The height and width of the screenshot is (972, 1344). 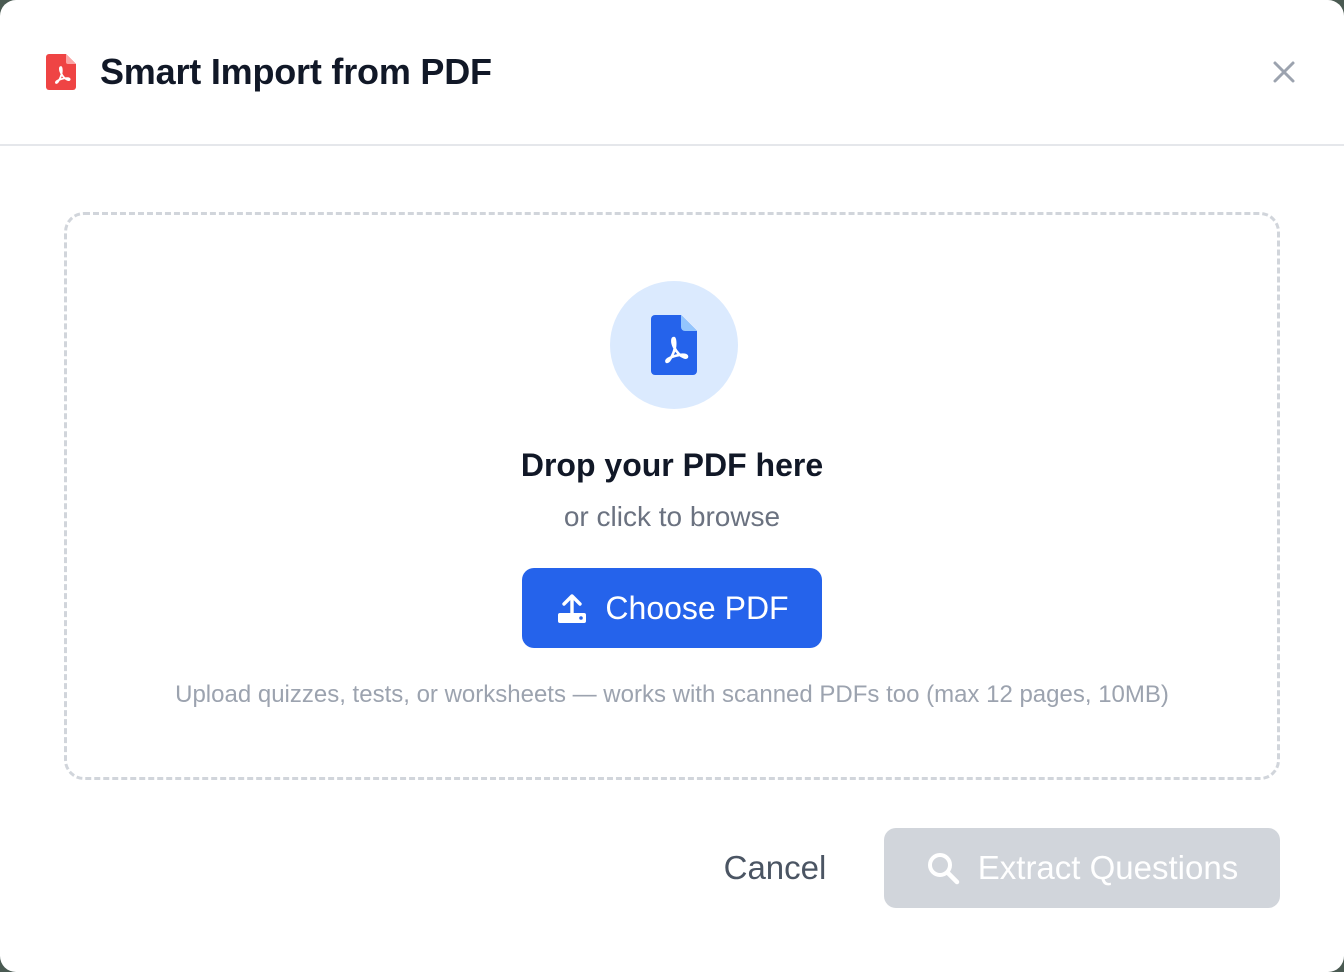 What do you see at coordinates (672, 516) in the screenshot?
I see `dropzone-subtitle: or click to browse` at bounding box center [672, 516].